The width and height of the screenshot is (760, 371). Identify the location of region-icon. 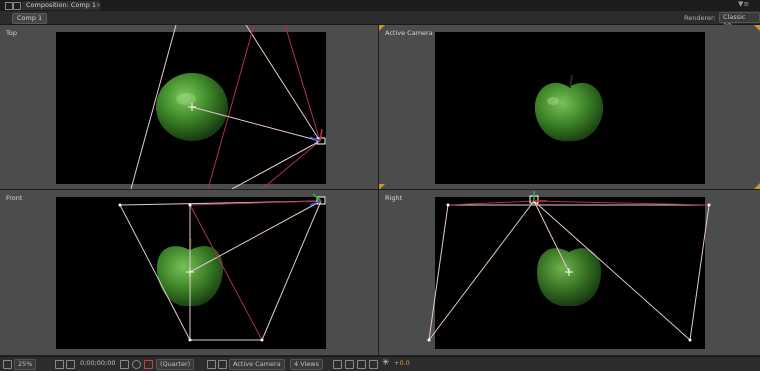
(70, 364).